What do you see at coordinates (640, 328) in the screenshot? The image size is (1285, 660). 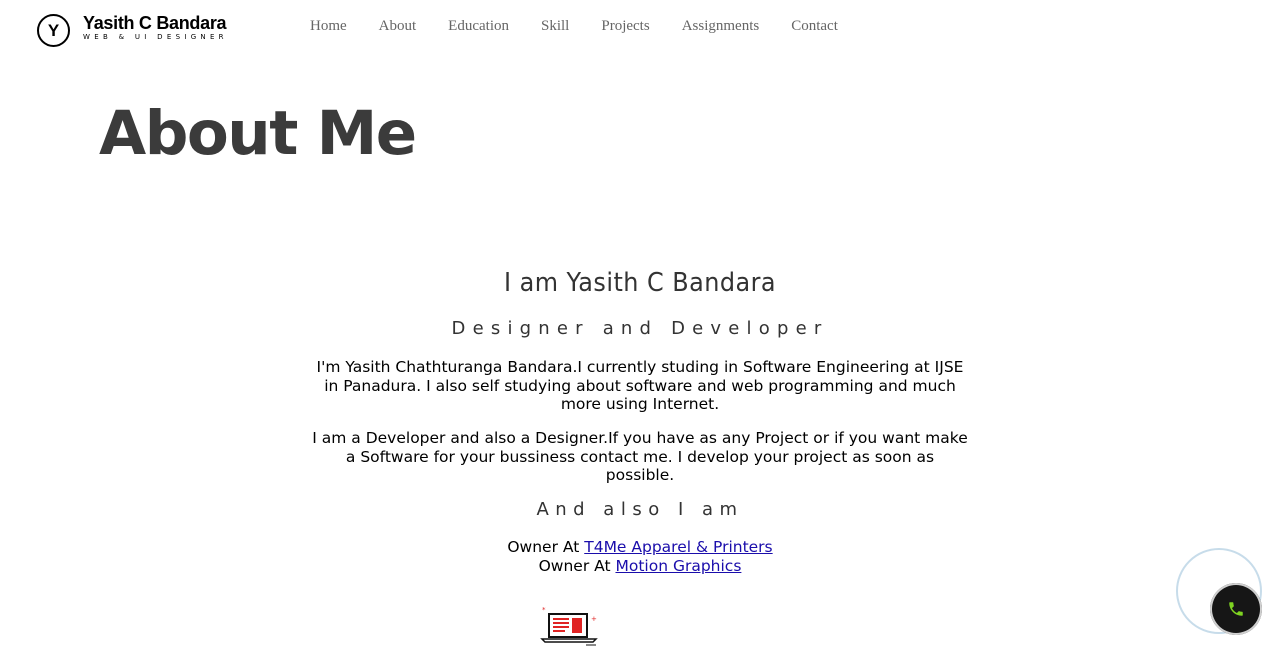 I see `role-subtitle: Designer and Developer` at bounding box center [640, 328].